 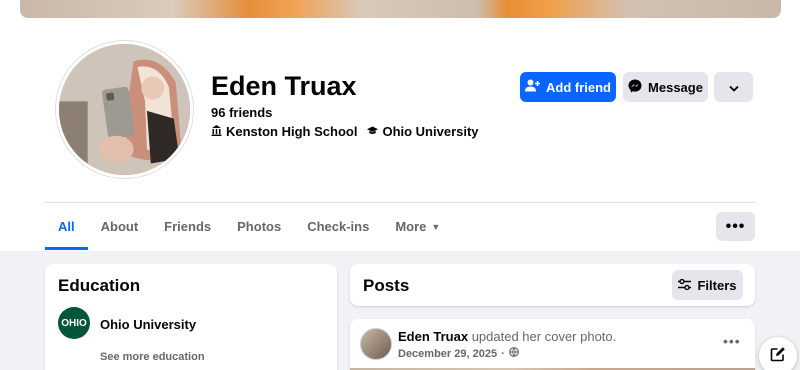 I want to click on post-options-button: •••, so click(x=732, y=341).